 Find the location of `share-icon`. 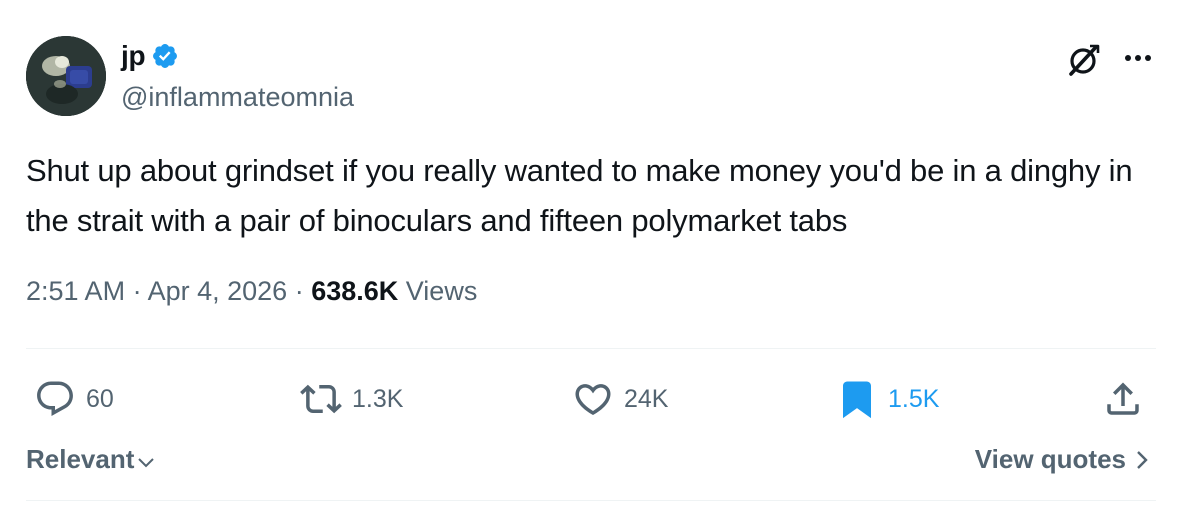

share-icon is located at coordinates (1123, 398).